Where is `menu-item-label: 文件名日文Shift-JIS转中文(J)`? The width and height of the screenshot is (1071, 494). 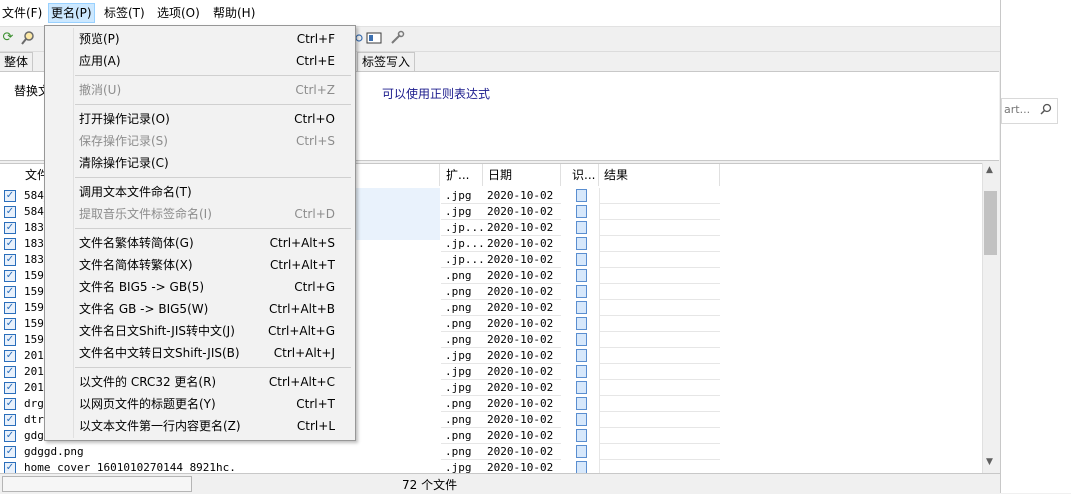 menu-item-label: 文件名日文Shift-JIS转中文(J) is located at coordinates (157, 331).